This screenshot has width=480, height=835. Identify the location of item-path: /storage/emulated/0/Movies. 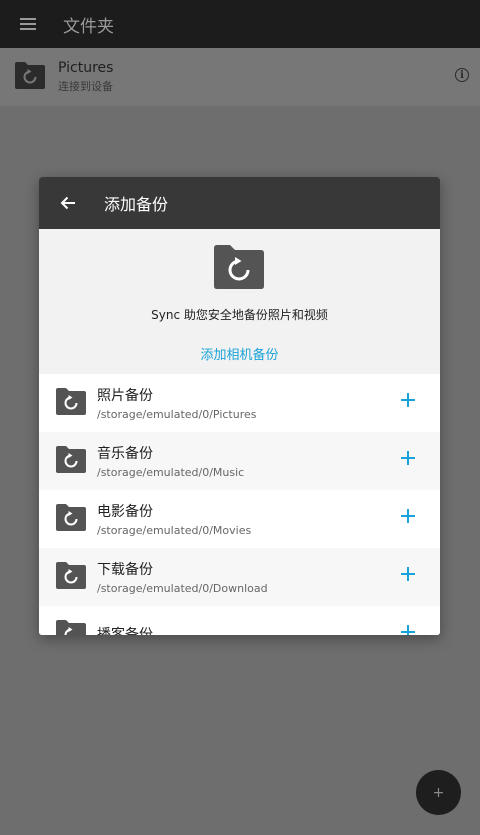
(174, 530).